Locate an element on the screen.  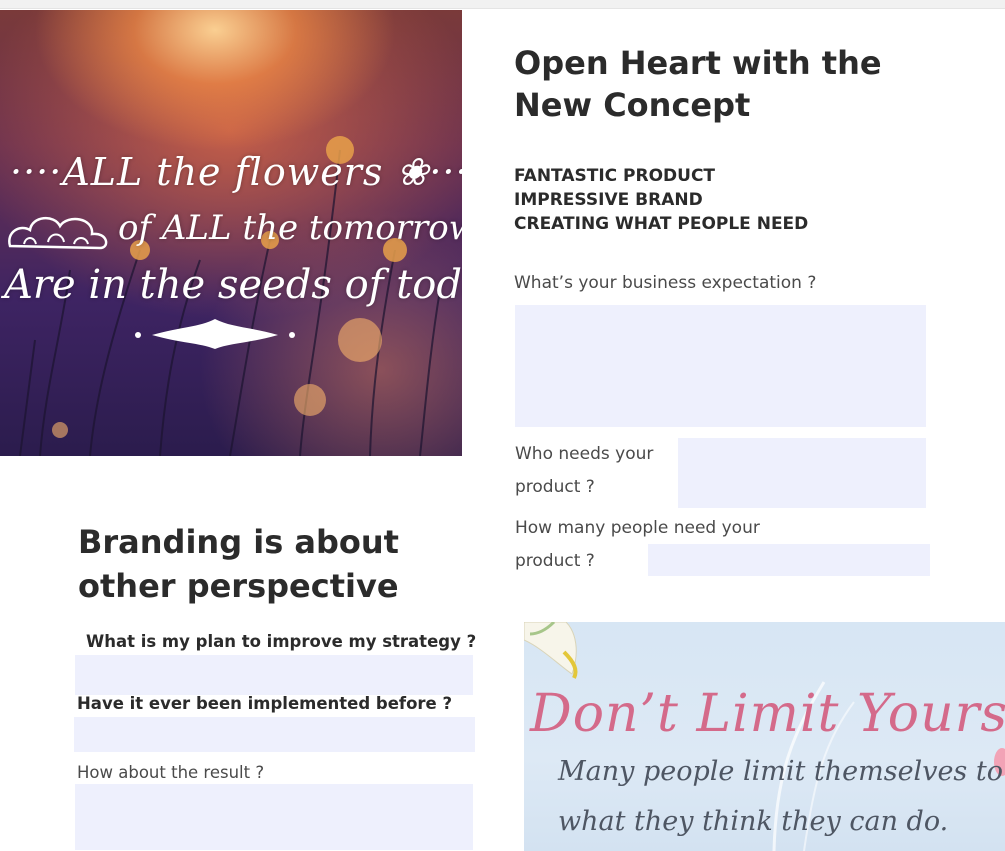
motivation-line-1: Many people limit themselves to is located at coordinates (780, 771).